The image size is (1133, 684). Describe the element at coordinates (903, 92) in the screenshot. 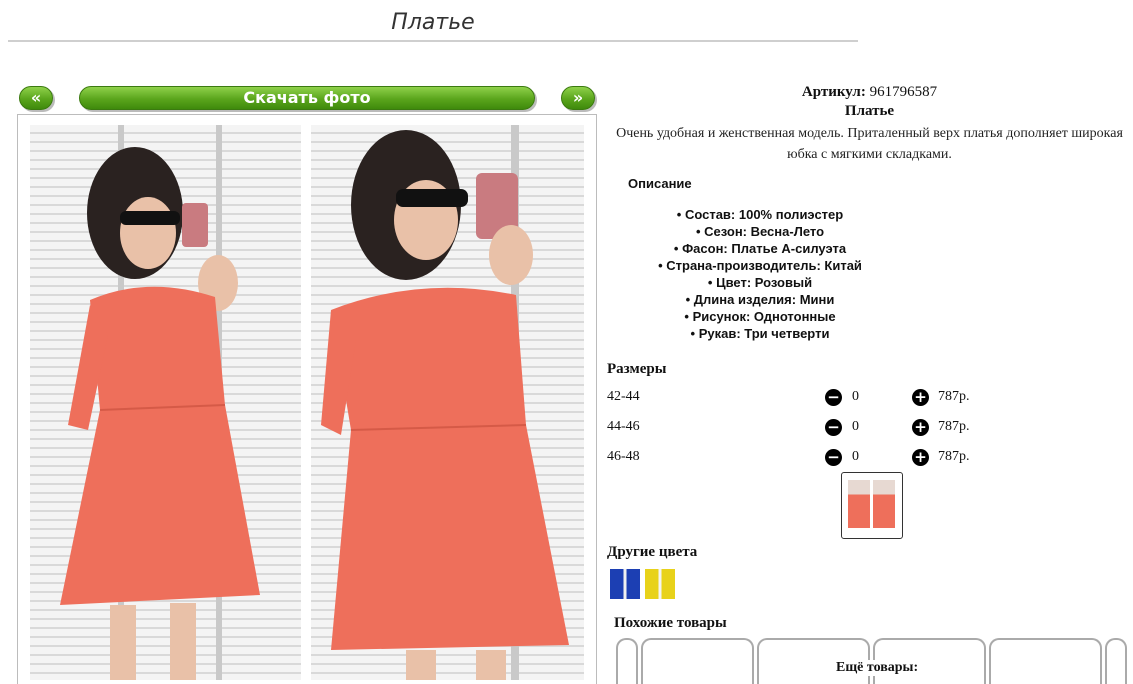

I see `article-value: 961796587` at that location.